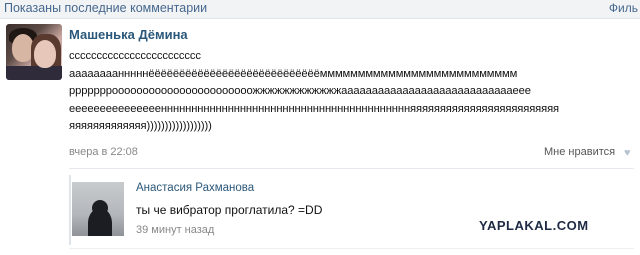 The width and height of the screenshot is (640, 255). What do you see at coordinates (623, 8) in the screenshot?
I see `filter-link: Филь` at bounding box center [623, 8].